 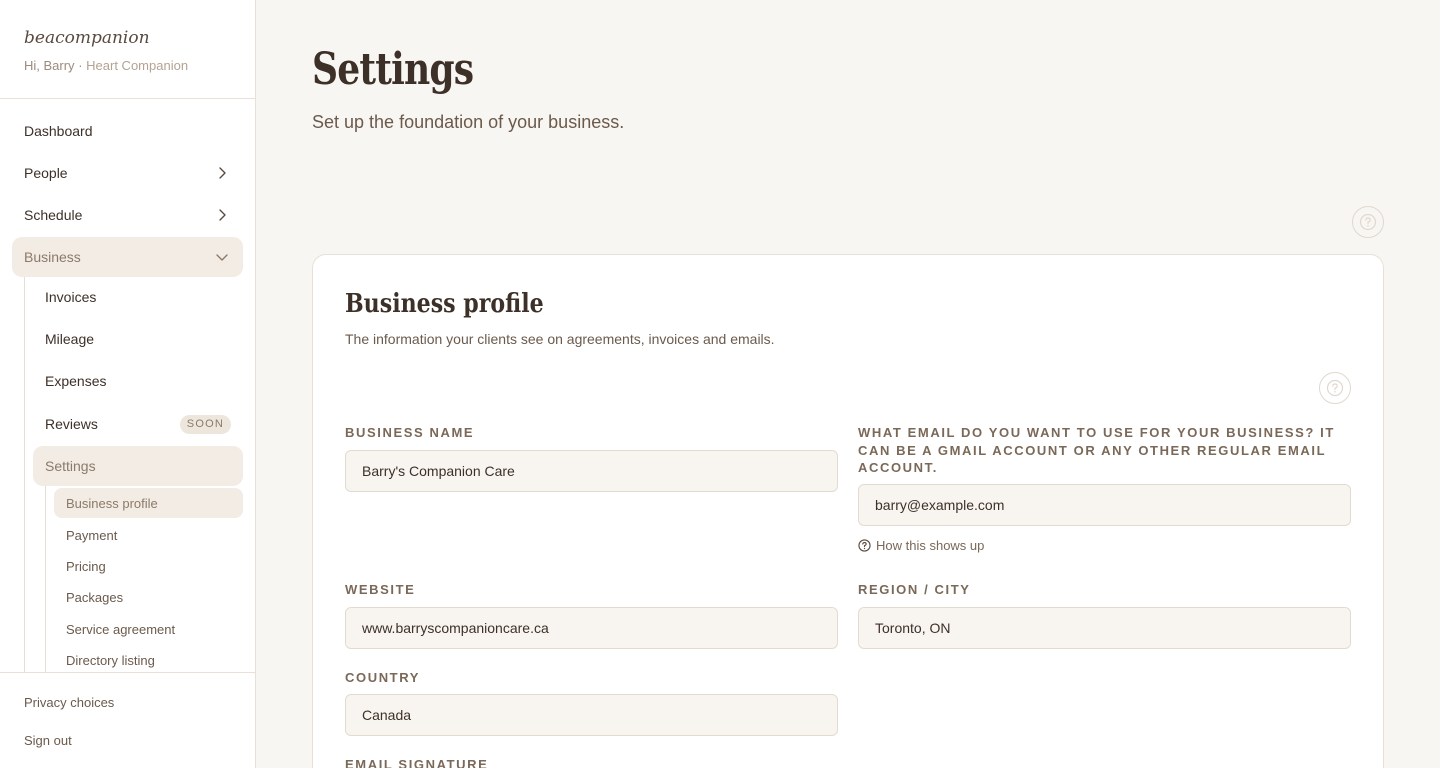 I want to click on sidebar-item-business: Business, so click(x=127, y=257).